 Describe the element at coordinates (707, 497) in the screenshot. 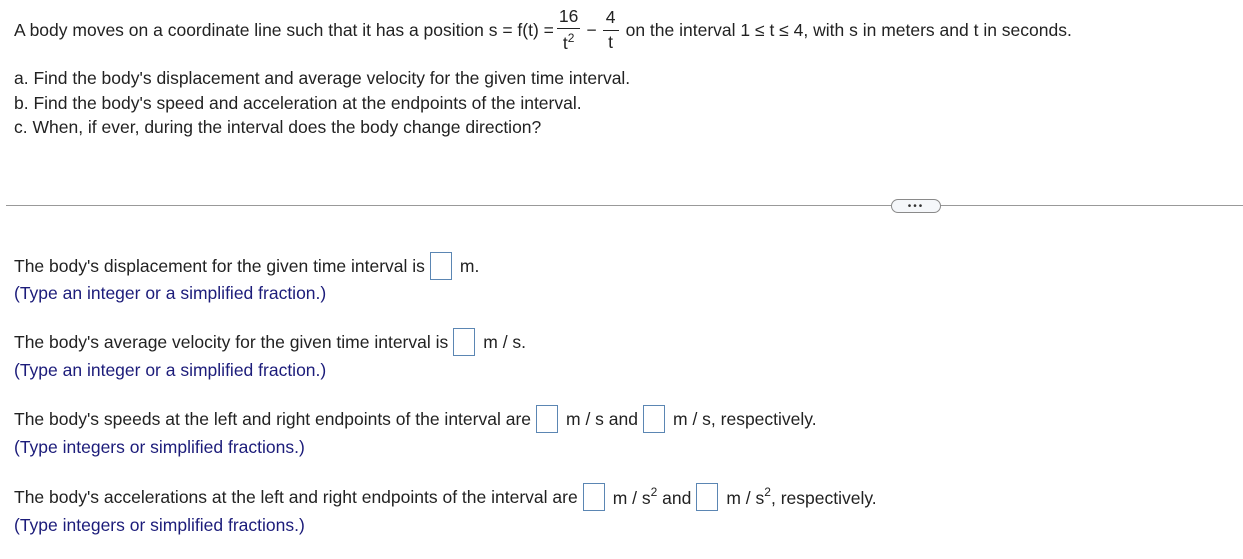

I see `acceleration-right-input` at that location.